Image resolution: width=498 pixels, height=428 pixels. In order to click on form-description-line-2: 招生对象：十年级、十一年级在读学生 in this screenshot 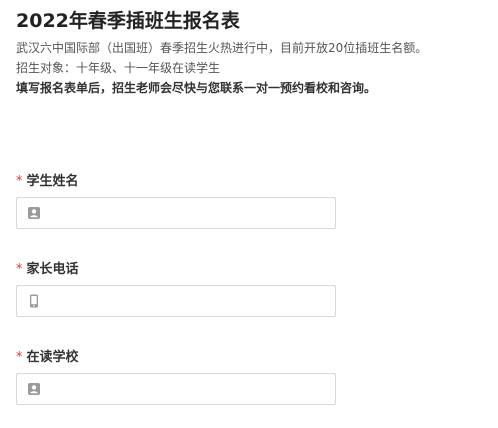, I will do `click(118, 68)`.